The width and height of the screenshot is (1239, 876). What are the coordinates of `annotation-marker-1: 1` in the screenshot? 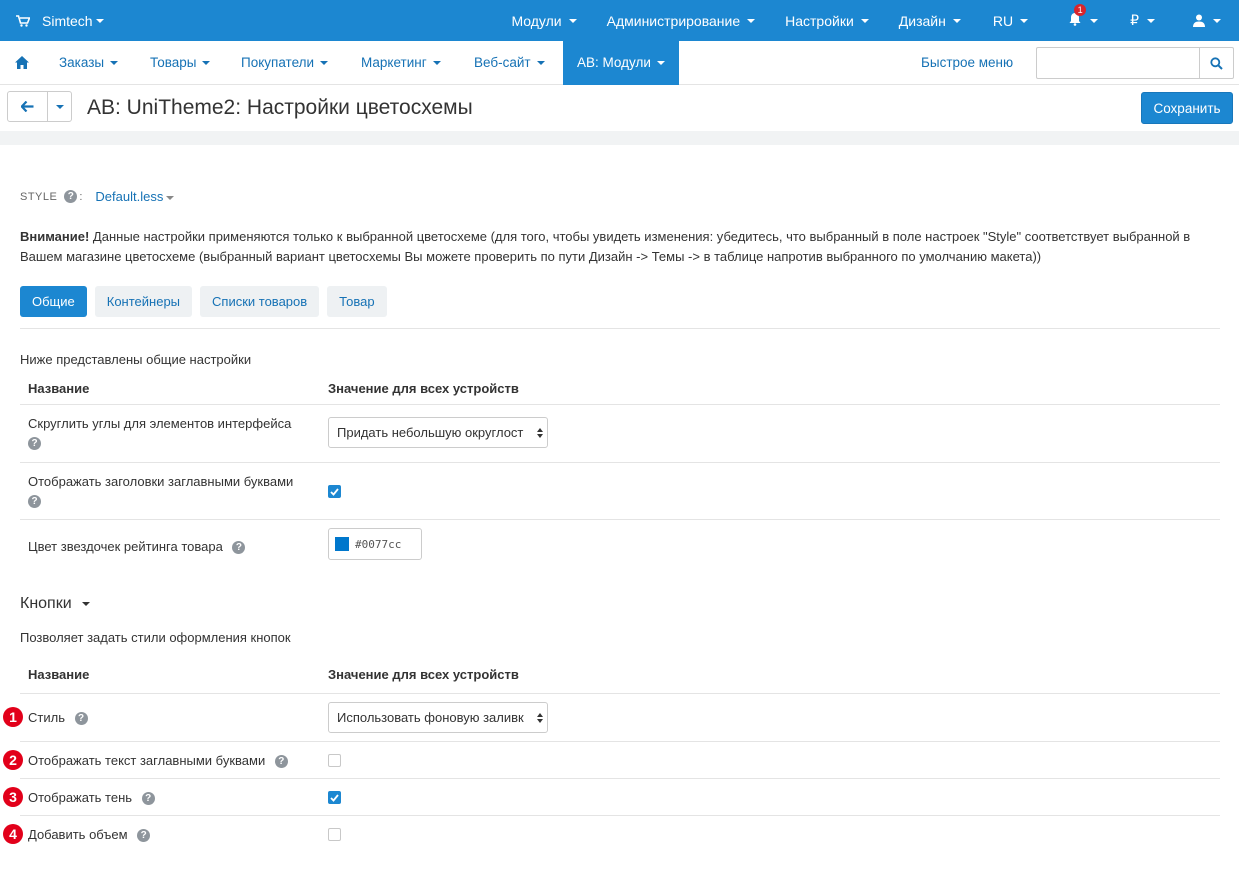 It's located at (13, 717).